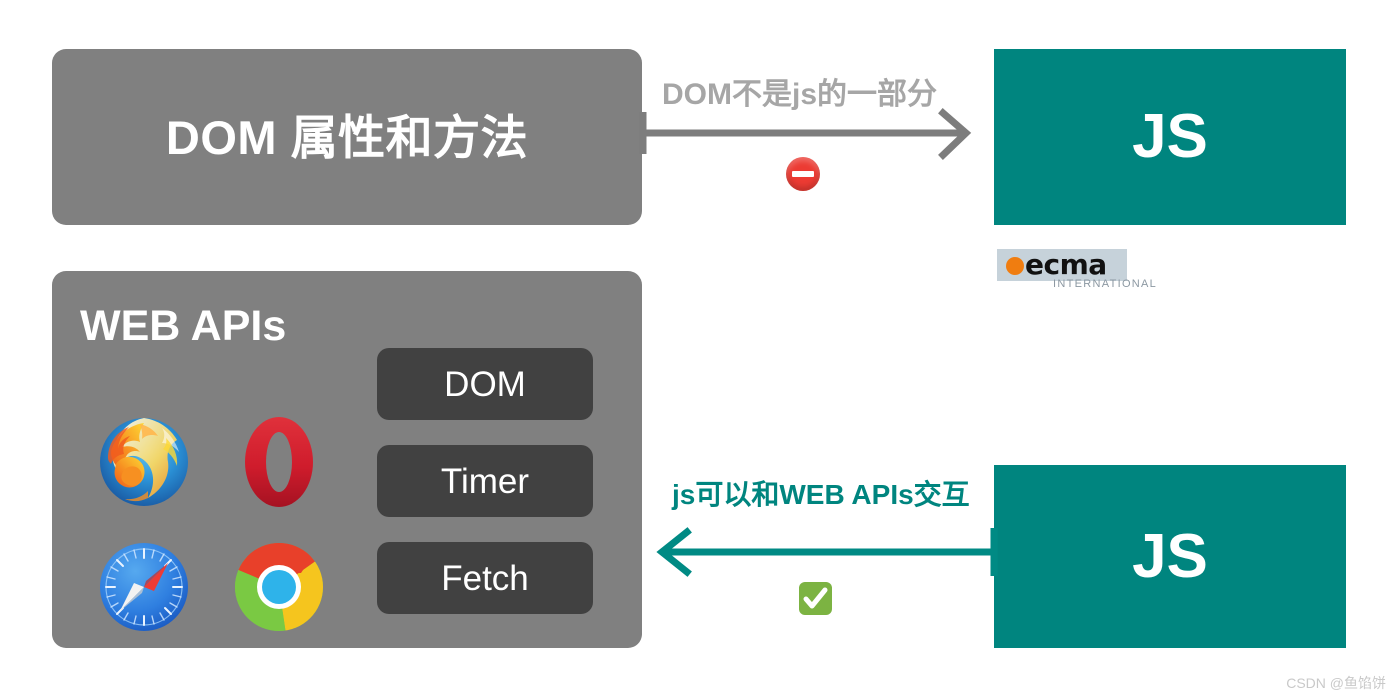 This screenshot has height=700, width=1400. I want to click on api-pill-timer: Timer, so click(485, 481).